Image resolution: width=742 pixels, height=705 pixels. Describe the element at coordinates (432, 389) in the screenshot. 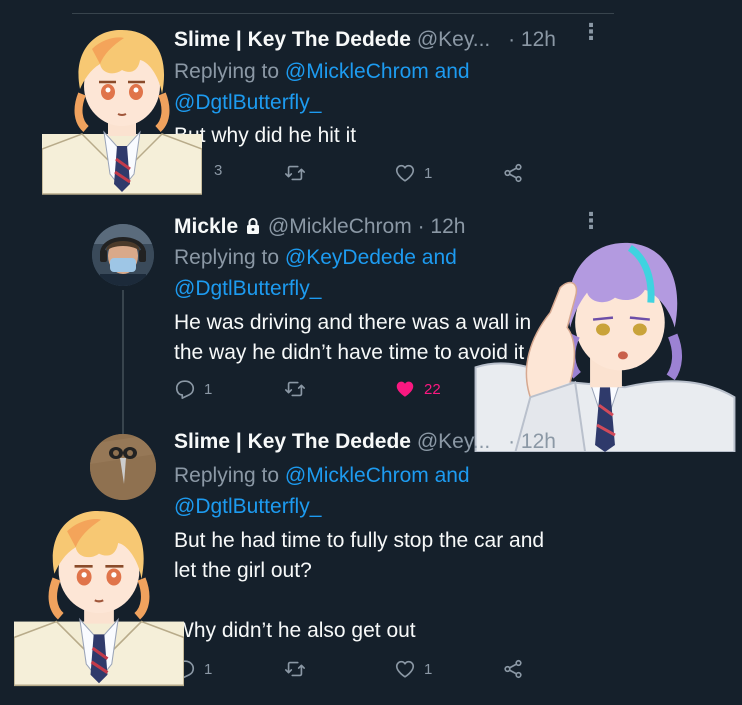

I see `like-count: 22` at that location.